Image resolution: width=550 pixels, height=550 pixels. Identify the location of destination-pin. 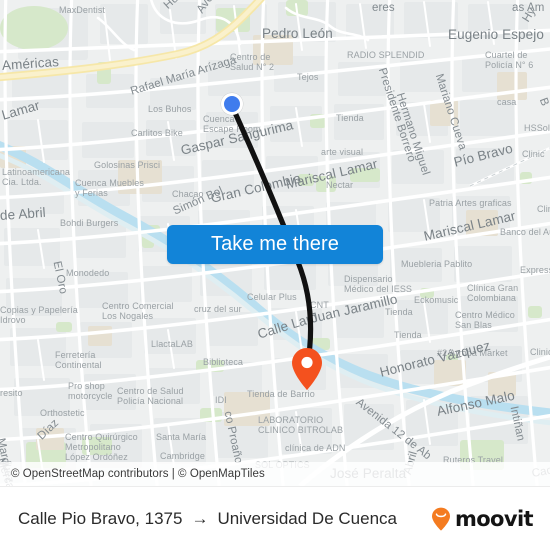
(307, 369).